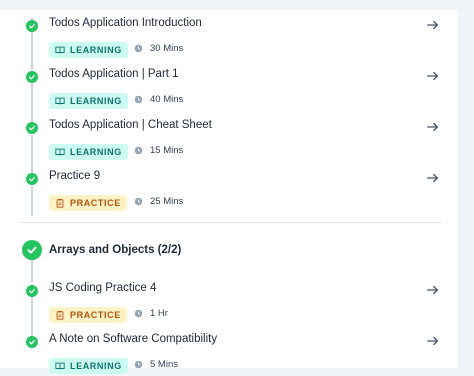 This screenshot has width=474, height=376. I want to click on list-item: Practice 9 PRACTICE 25 Mins, so click(229, 190).